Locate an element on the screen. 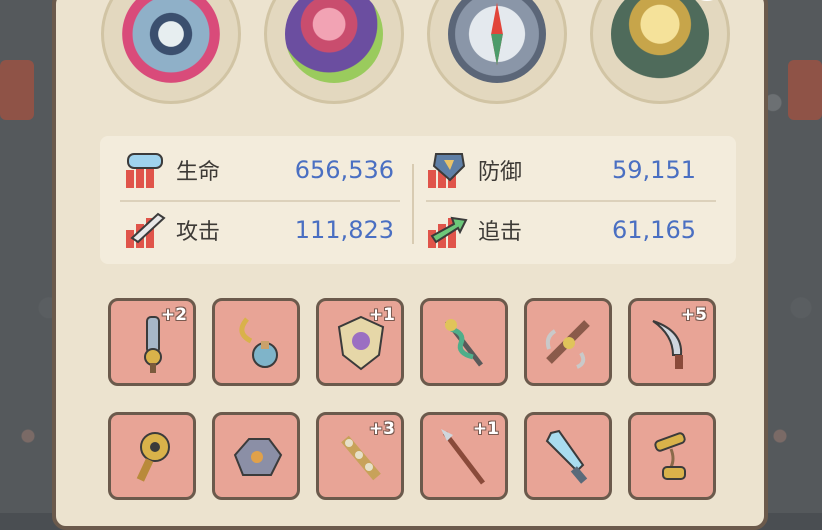  compass-relic-icon is located at coordinates (497, 41).